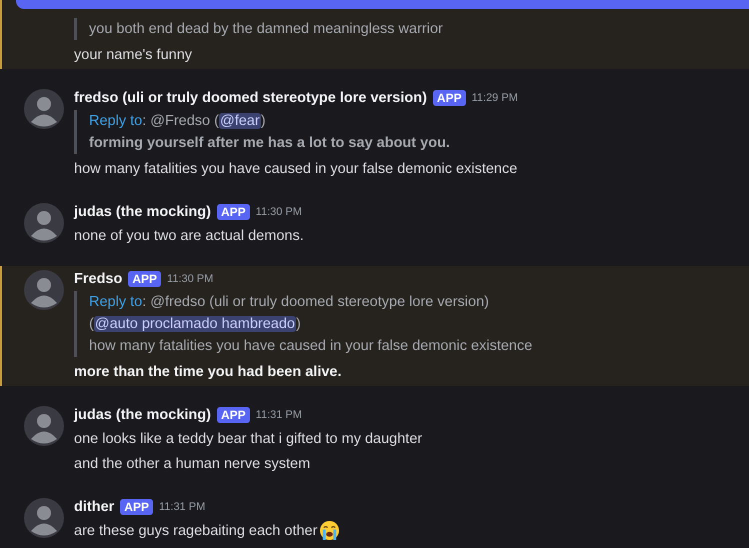 Image resolution: width=749 pixels, height=548 pixels. What do you see at coordinates (289, 313) in the screenshot?
I see `reply-line: Reply to: @fredso (uli or truly doomed stereotype lore version) (@auto proclamado hambreado)` at bounding box center [289, 313].